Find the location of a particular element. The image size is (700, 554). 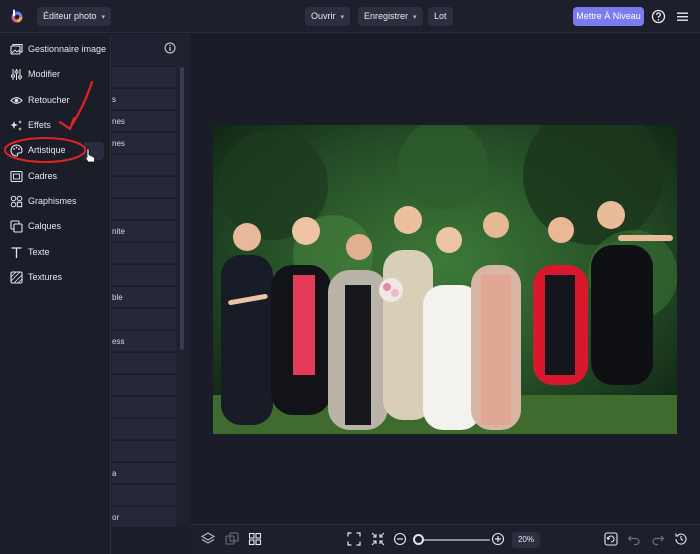

save-button: Enregistrer ▾ is located at coordinates (390, 16).